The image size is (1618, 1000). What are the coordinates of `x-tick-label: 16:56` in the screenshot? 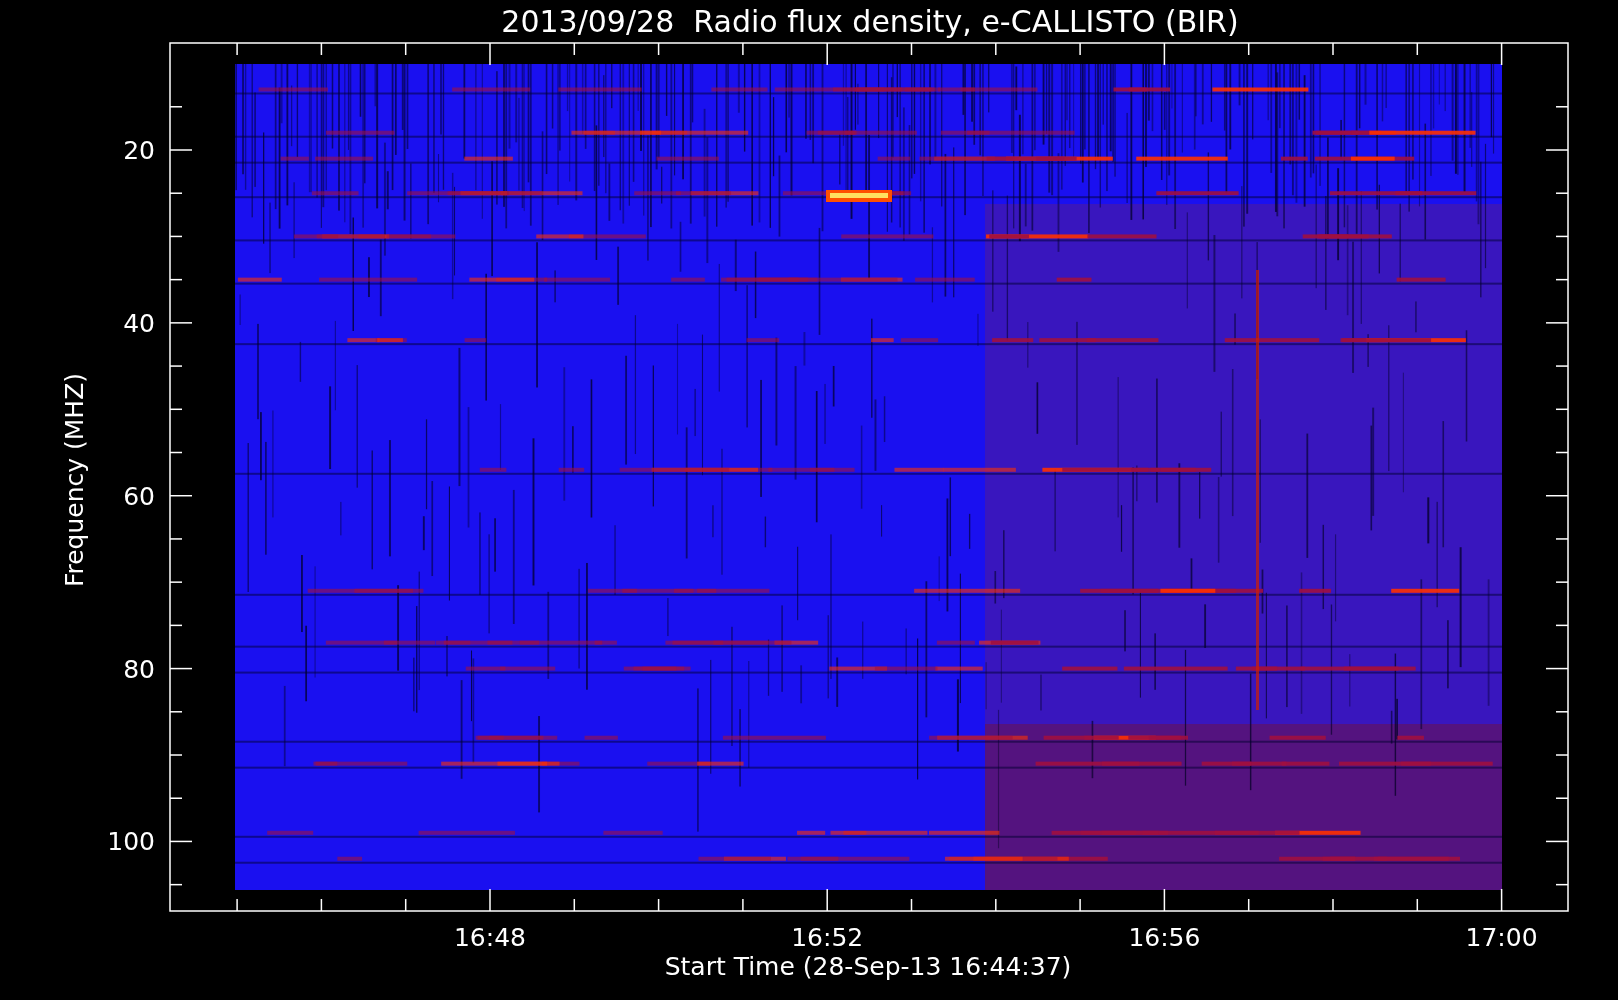 It's located at (1164, 937).